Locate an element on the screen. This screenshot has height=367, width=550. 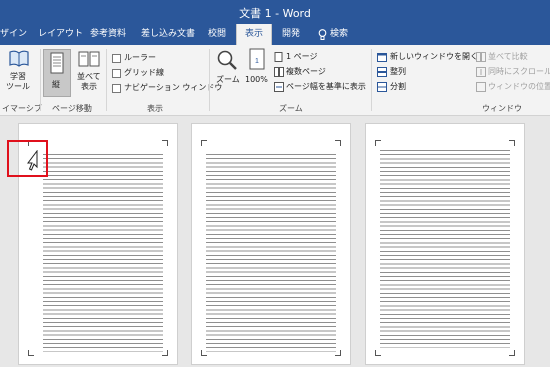
one-page-label: 1 ページ is located at coordinates (301, 57).